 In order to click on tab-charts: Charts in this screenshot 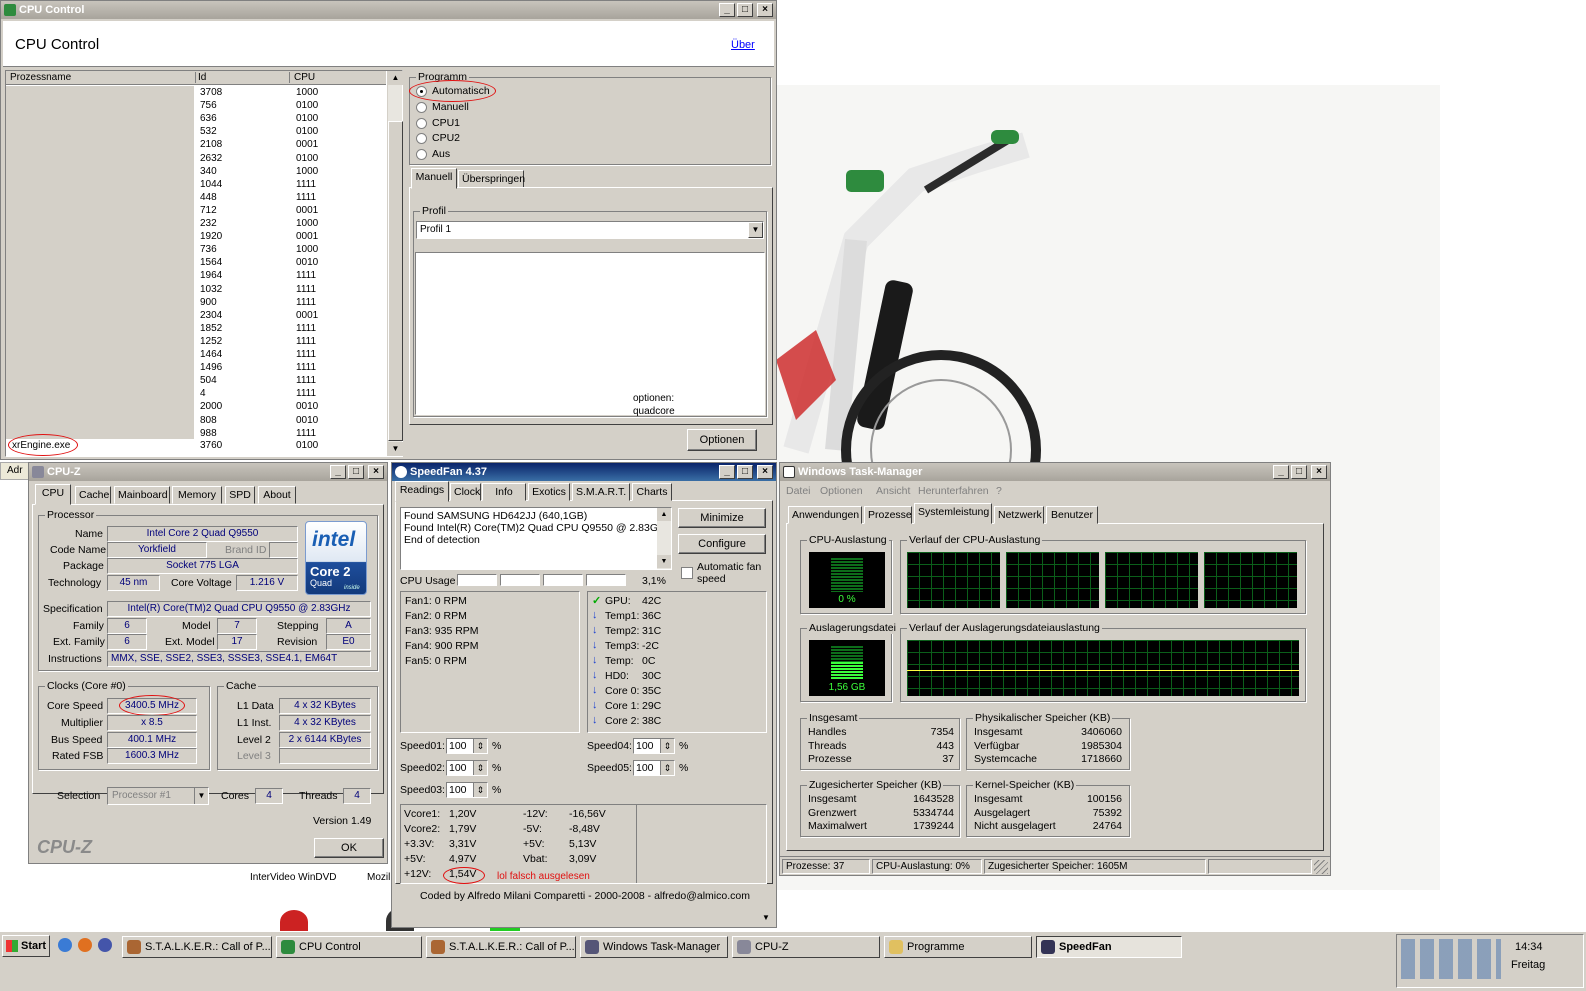, I will do `click(652, 492)`.